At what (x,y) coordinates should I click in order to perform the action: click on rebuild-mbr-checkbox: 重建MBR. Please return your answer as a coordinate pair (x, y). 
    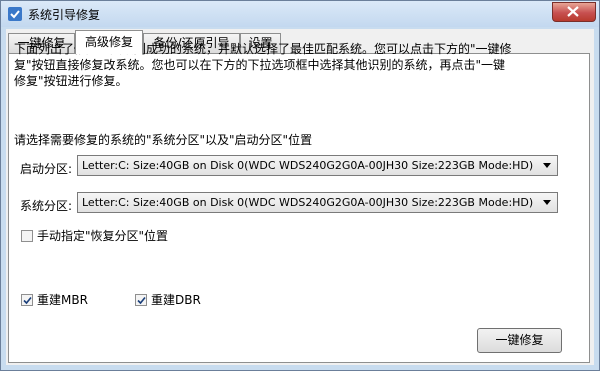
    Looking at the image, I should click on (54, 299).